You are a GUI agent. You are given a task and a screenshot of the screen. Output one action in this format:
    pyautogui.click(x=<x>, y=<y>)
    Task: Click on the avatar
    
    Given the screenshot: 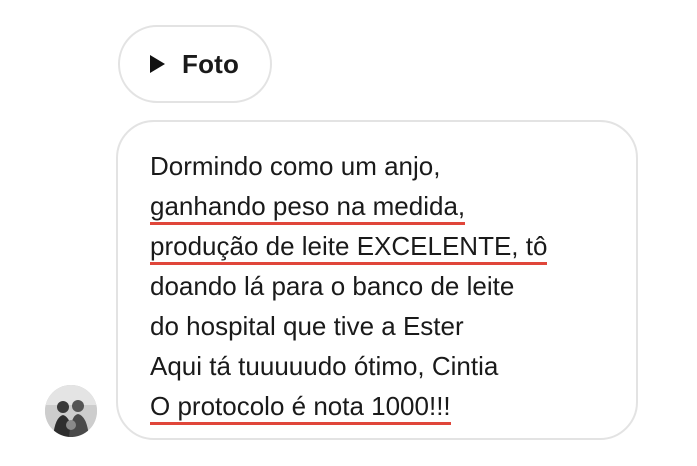 What is the action you would take?
    pyautogui.click(x=71, y=411)
    